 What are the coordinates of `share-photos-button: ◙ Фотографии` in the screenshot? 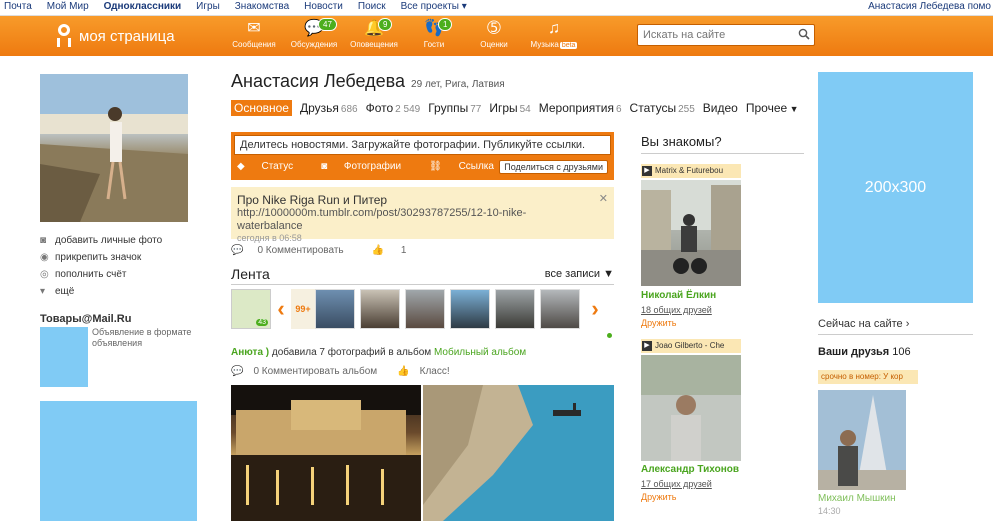 It's located at (368, 166).